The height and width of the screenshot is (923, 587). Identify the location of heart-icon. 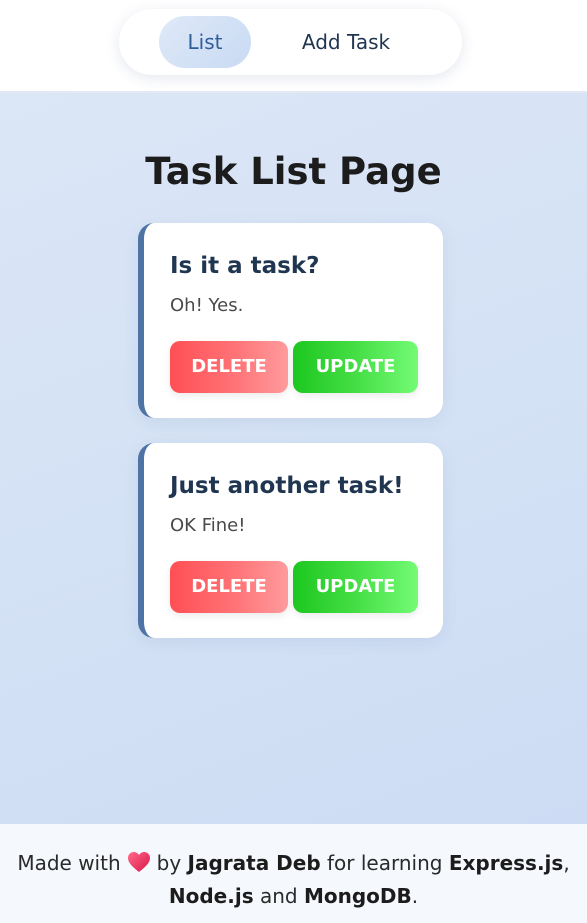
(139, 866).